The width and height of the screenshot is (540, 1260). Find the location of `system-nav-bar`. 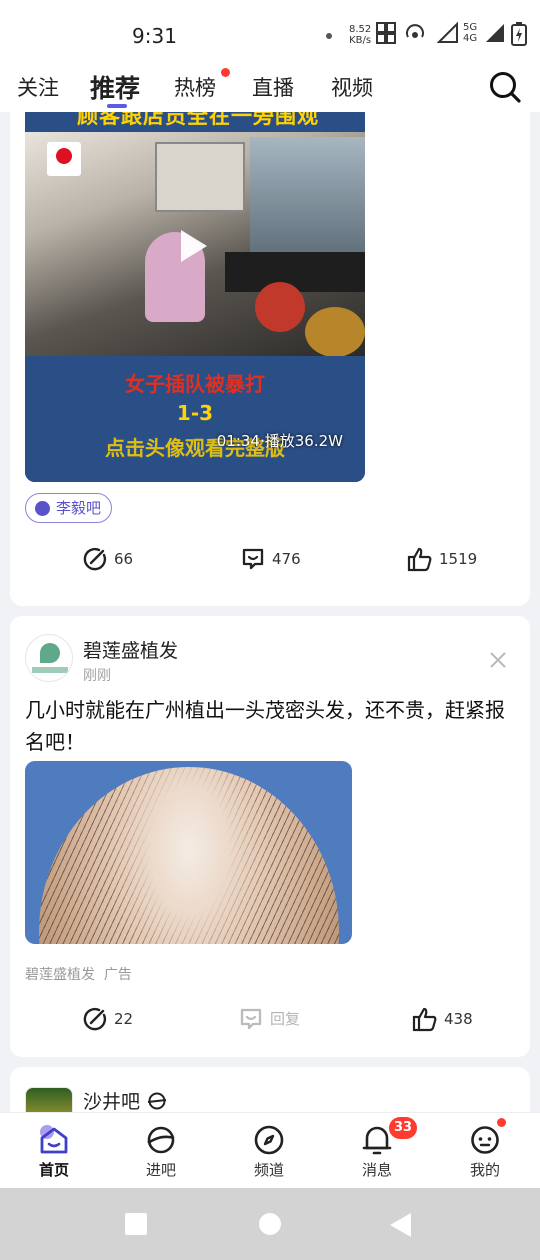

system-nav-bar is located at coordinates (270, 1224).